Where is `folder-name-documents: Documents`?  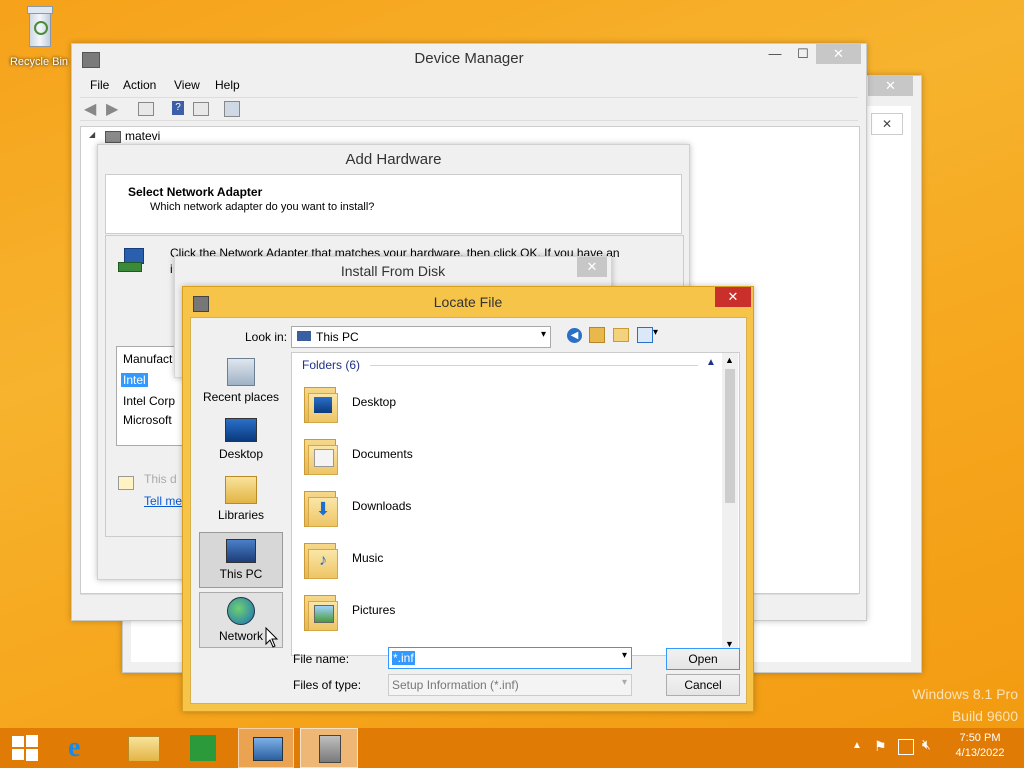 folder-name-documents: Documents is located at coordinates (382, 454).